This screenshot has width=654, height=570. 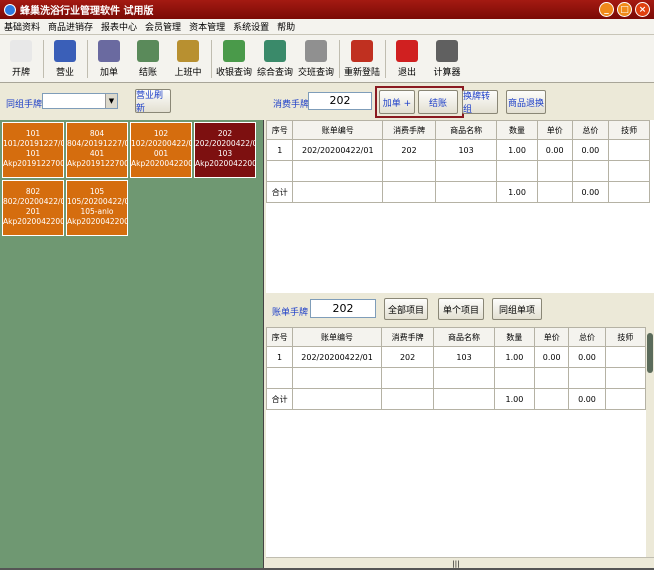 I want to click on toolbar-calculator-button: 计算器, so click(x=447, y=59).